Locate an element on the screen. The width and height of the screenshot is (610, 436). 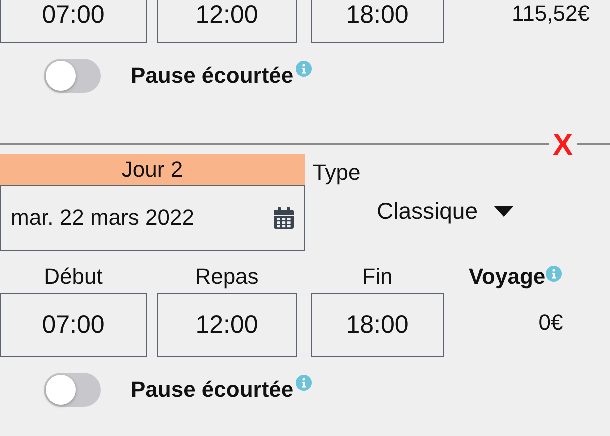
date-field: mar. 22 mars 2022 is located at coordinates (152, 218).